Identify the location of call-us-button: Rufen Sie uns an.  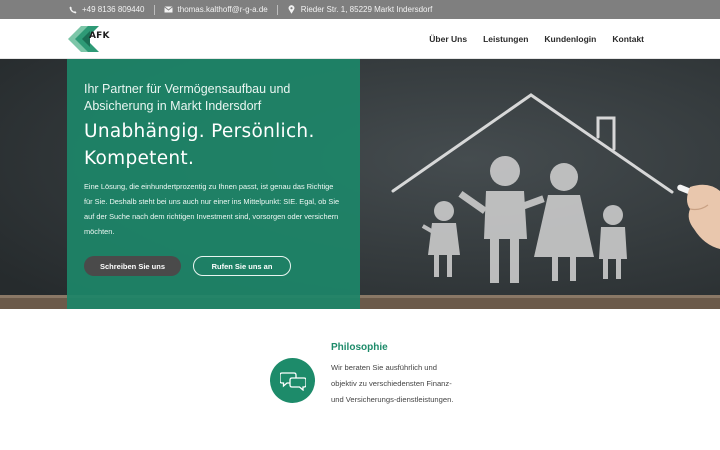
(242, 266).